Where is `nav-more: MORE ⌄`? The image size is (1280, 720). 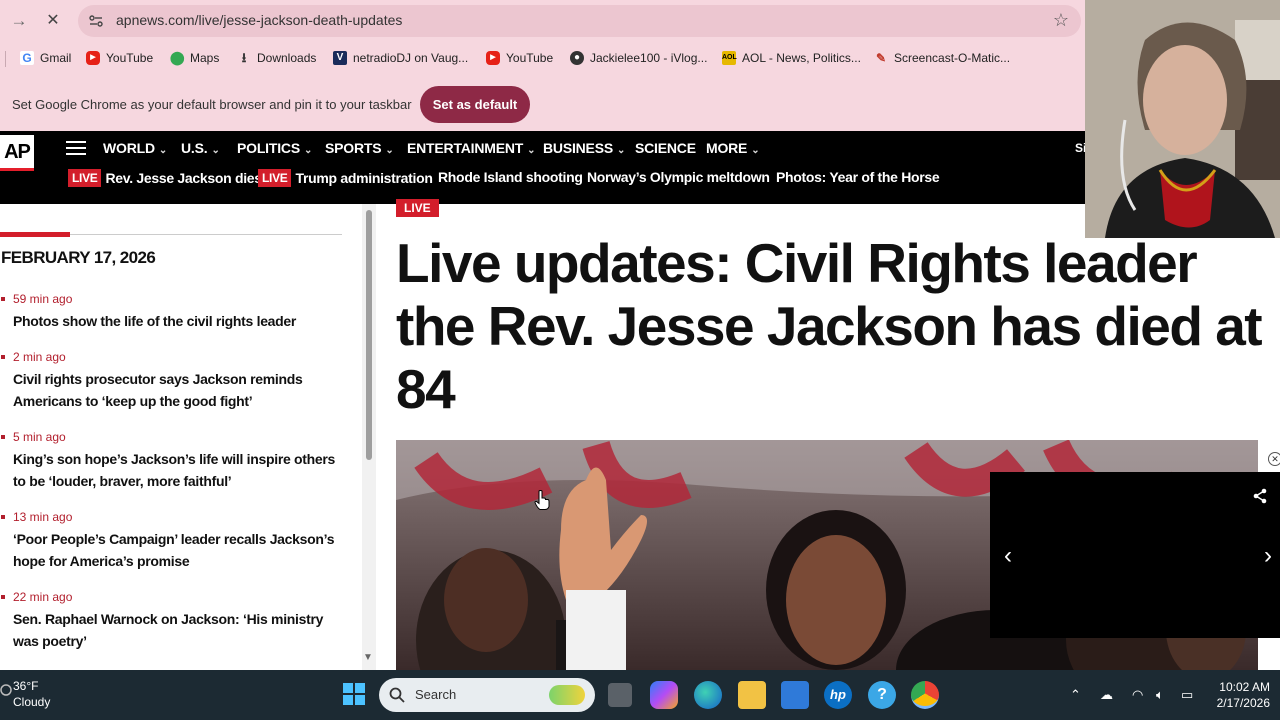
nav-more: MORE ⌄ is located at coordinates (733, 148).